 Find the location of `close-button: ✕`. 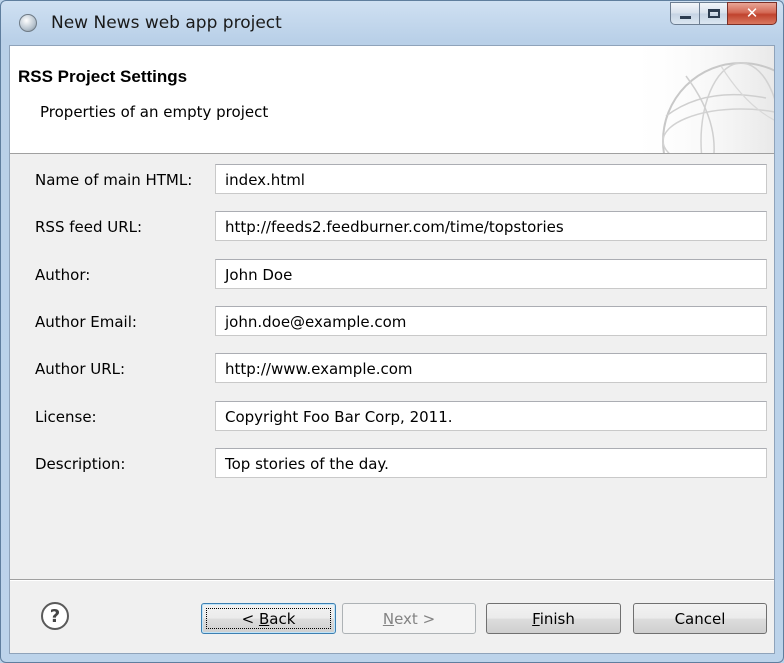

close-button: ✕ is located at coordinates (752, 13).